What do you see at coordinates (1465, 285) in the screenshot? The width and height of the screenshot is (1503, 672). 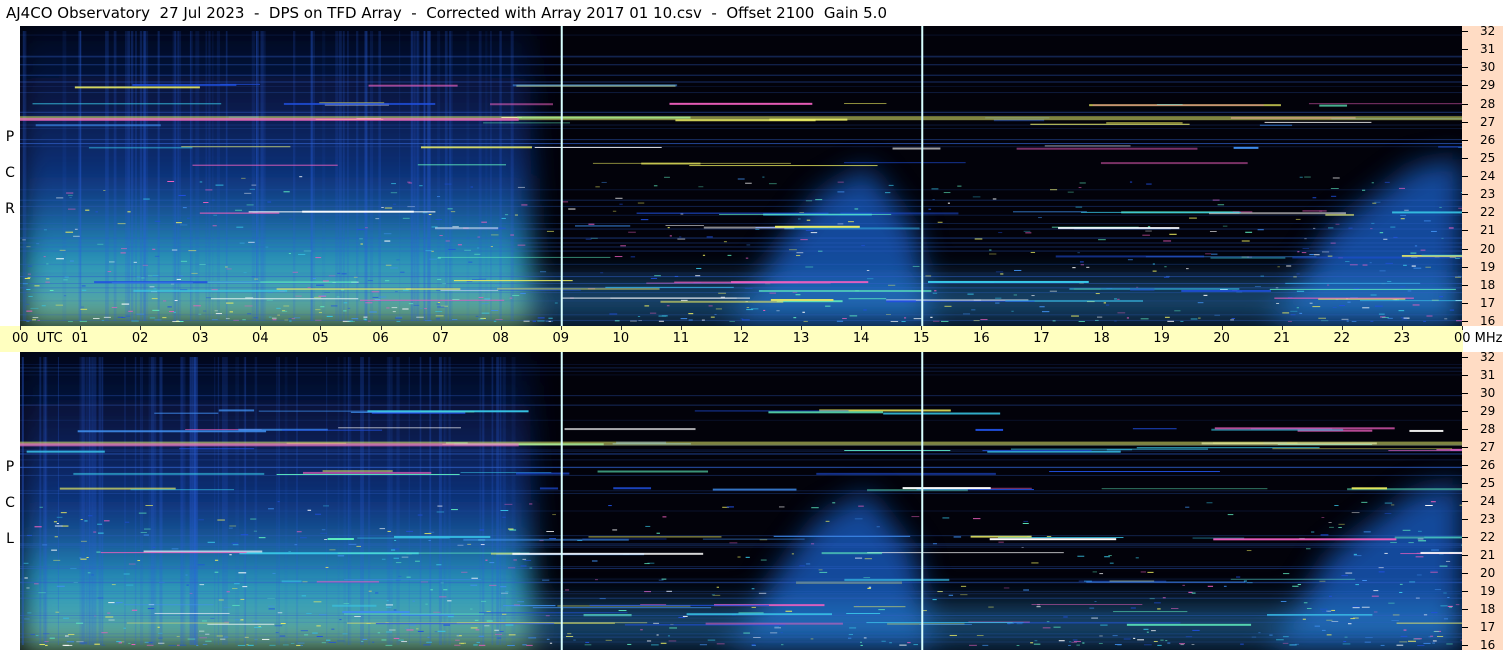 I see `mhz-tick` at bounding box center [1465, 285].